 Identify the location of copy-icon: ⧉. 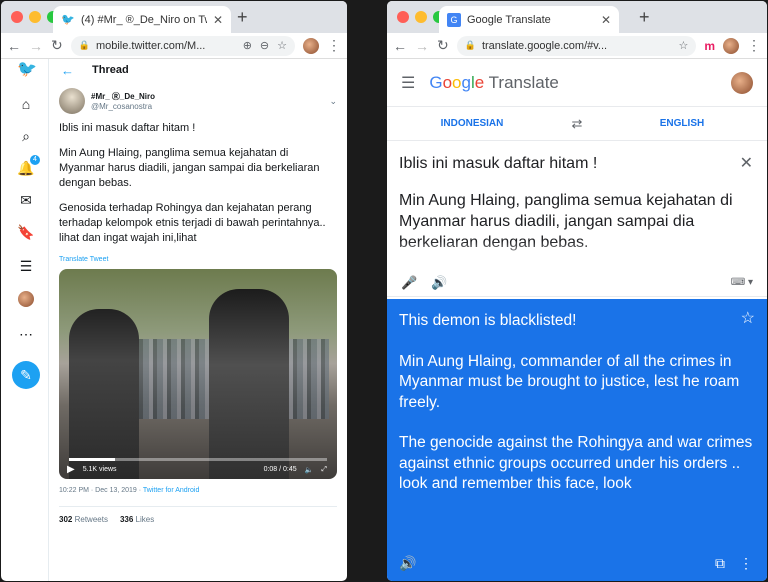
(720, 563).